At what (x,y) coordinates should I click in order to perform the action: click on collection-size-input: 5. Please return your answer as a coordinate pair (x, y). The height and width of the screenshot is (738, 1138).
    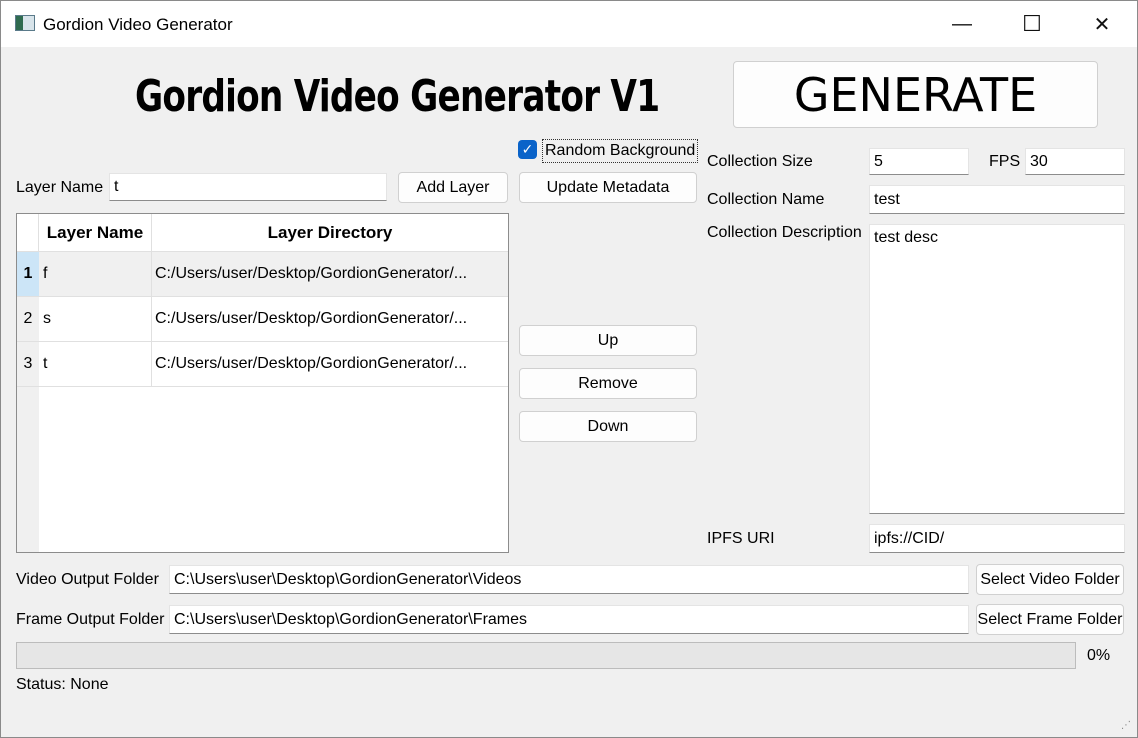
    Looking at the image, I should click on (919, 161).